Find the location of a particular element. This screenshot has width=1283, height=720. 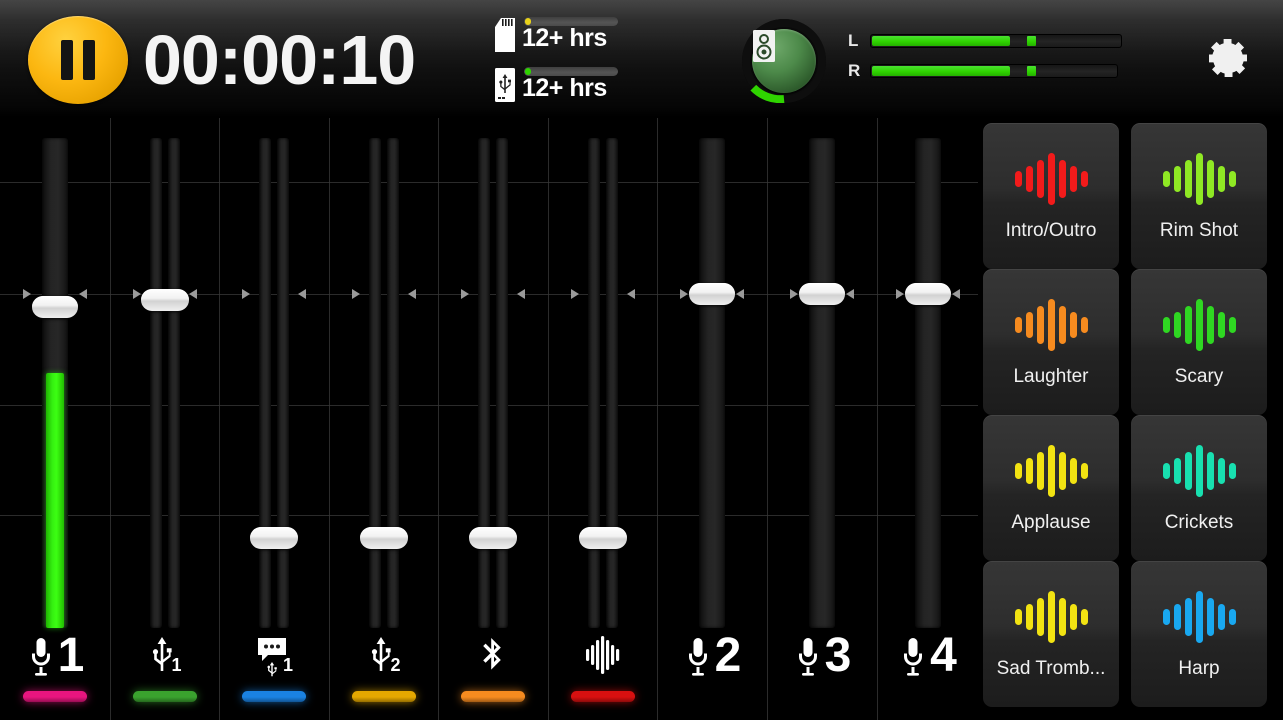

sd-card-icon is located at coordinates (505, 35).